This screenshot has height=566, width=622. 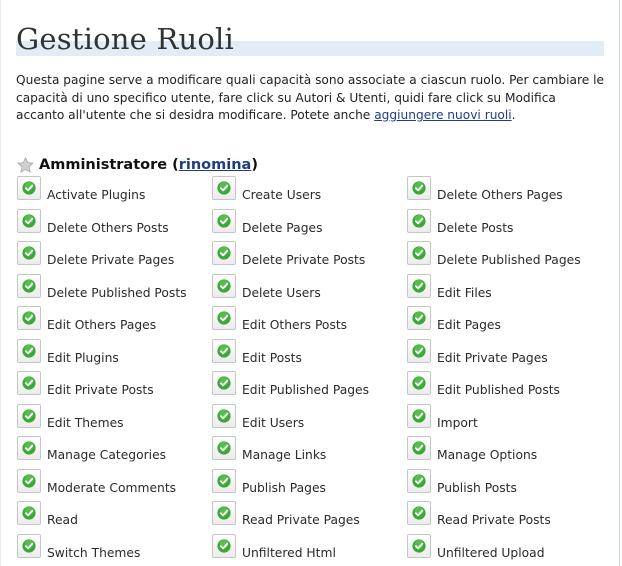 I want to click on capability-item: Delete Published Posts, so click(x=114, y=290).